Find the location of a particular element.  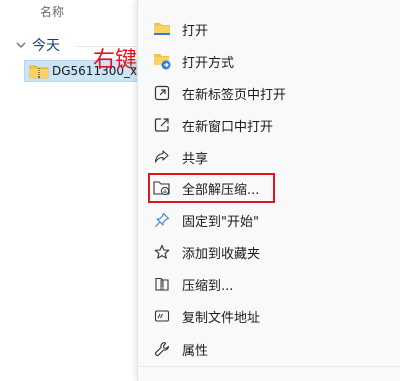

open-with-icon is located at coordinates (162, 61).